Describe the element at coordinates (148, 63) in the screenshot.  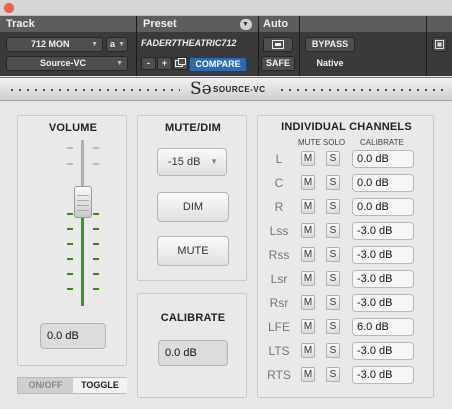
I see `previous-preset-button: -` at that location.